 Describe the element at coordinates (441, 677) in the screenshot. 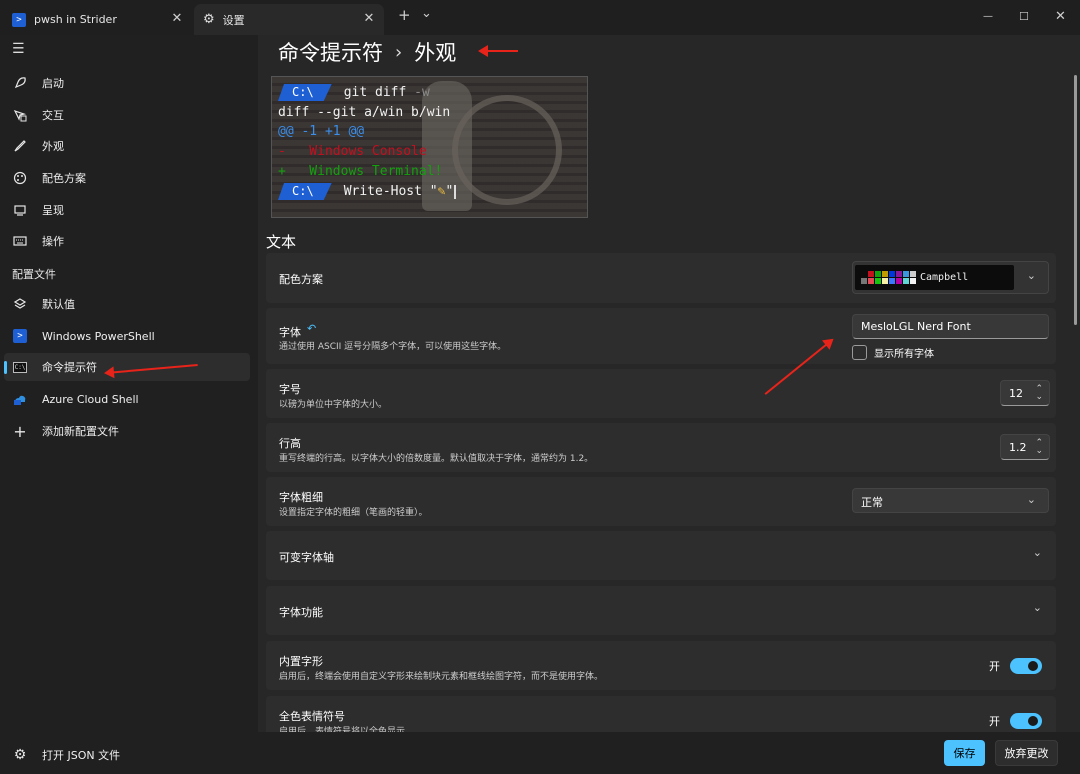

I see `row-description: 启用后，终端会使用自定义字形来绘制块元素和框线绘图字符，而不是使用字体。` at that location.